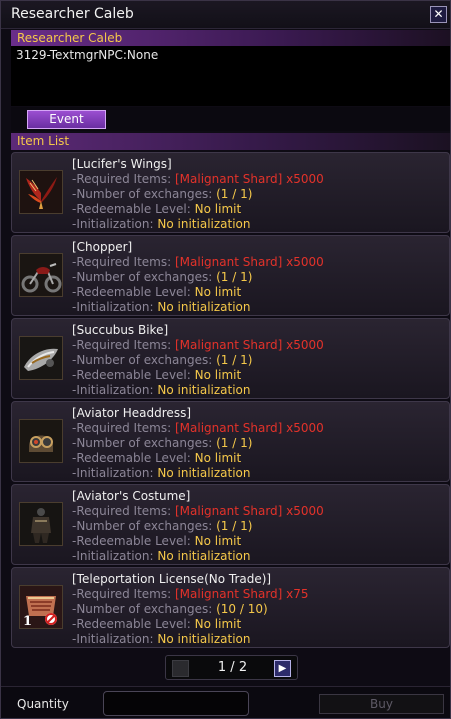 The width and height of the screenshot is (451, 719). What do you see at coordinates (230, 141) in the screenshot?
I see `item-list-header: Item List` at bounding box center [230, 141].